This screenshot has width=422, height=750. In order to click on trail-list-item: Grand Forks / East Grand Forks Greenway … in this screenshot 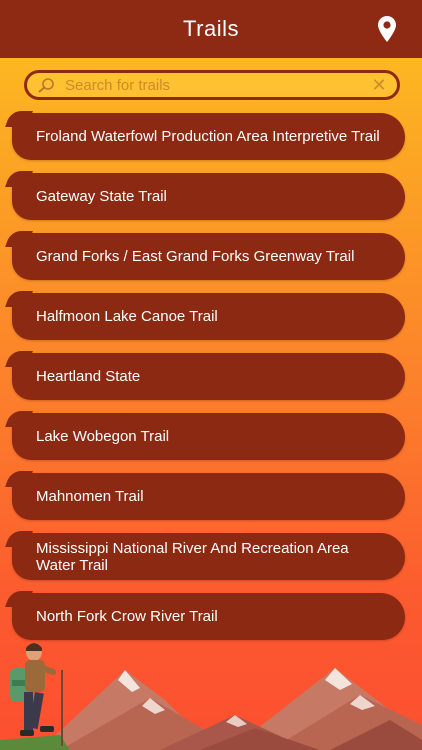, I will do `click(208, 256)`.